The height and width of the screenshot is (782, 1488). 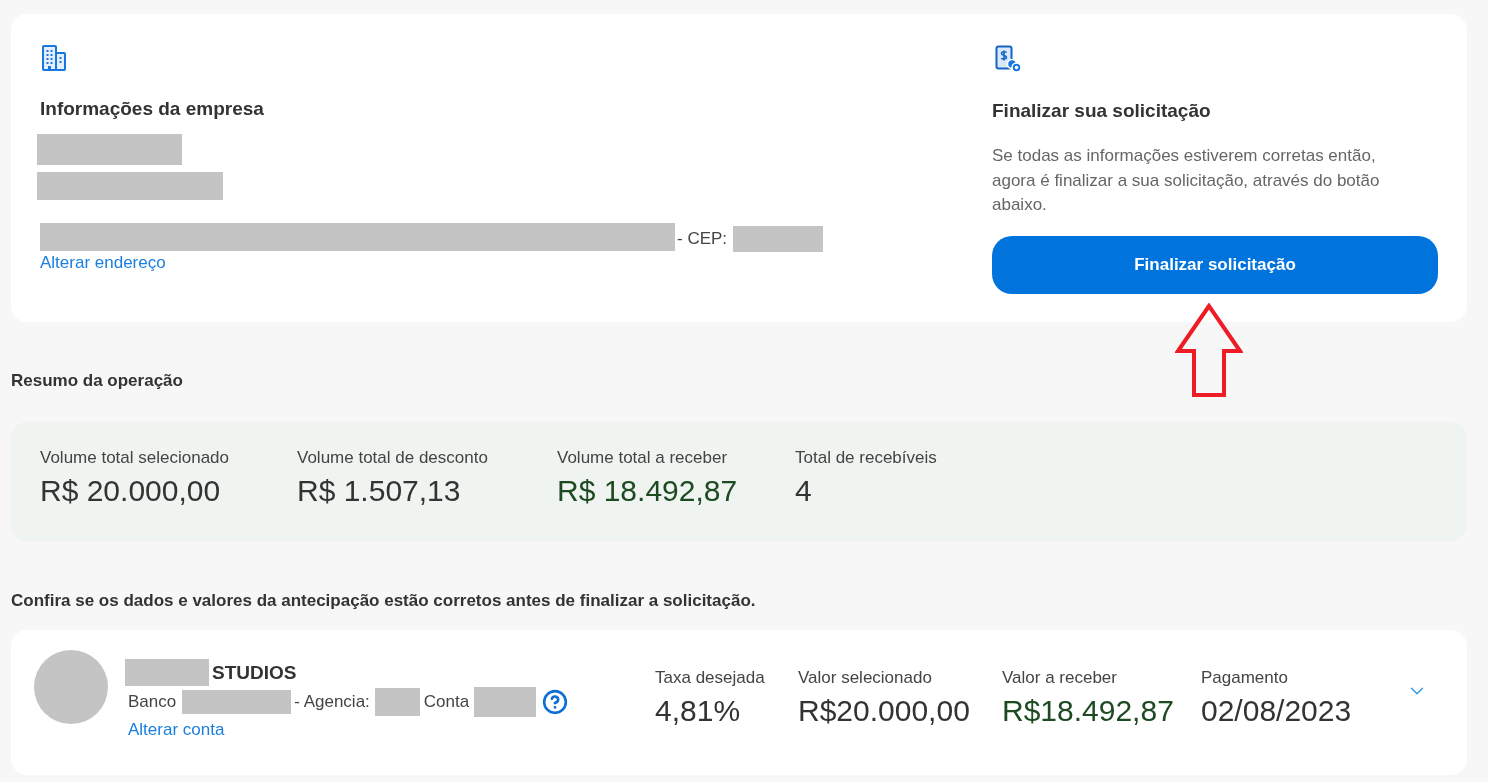 I want to click on help-icon, so click(x=555, y=702).